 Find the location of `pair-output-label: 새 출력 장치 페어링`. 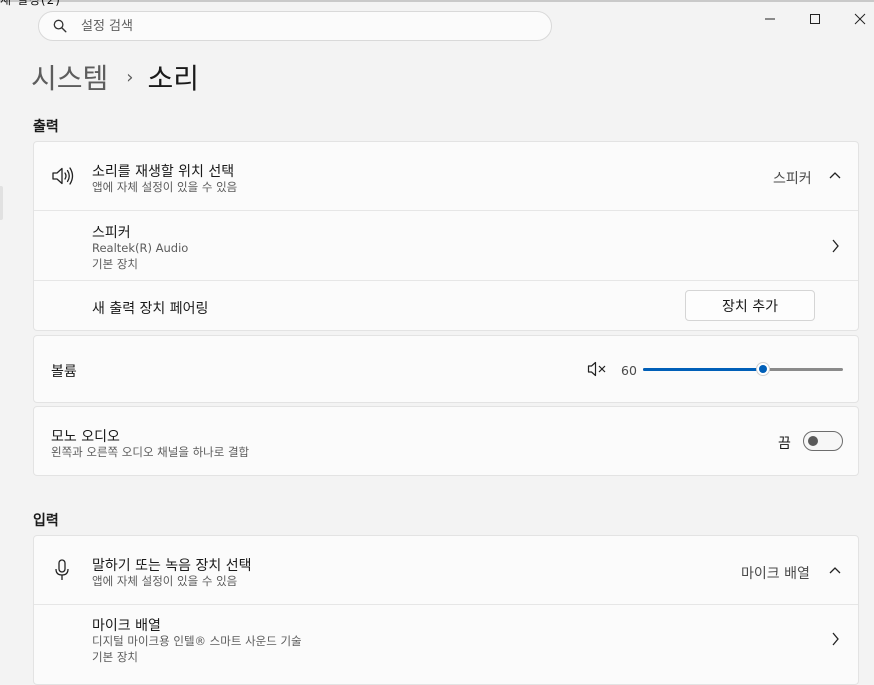

pair-output-label: 새 출력 장치 페어링 is located at coordinates (150, 309).